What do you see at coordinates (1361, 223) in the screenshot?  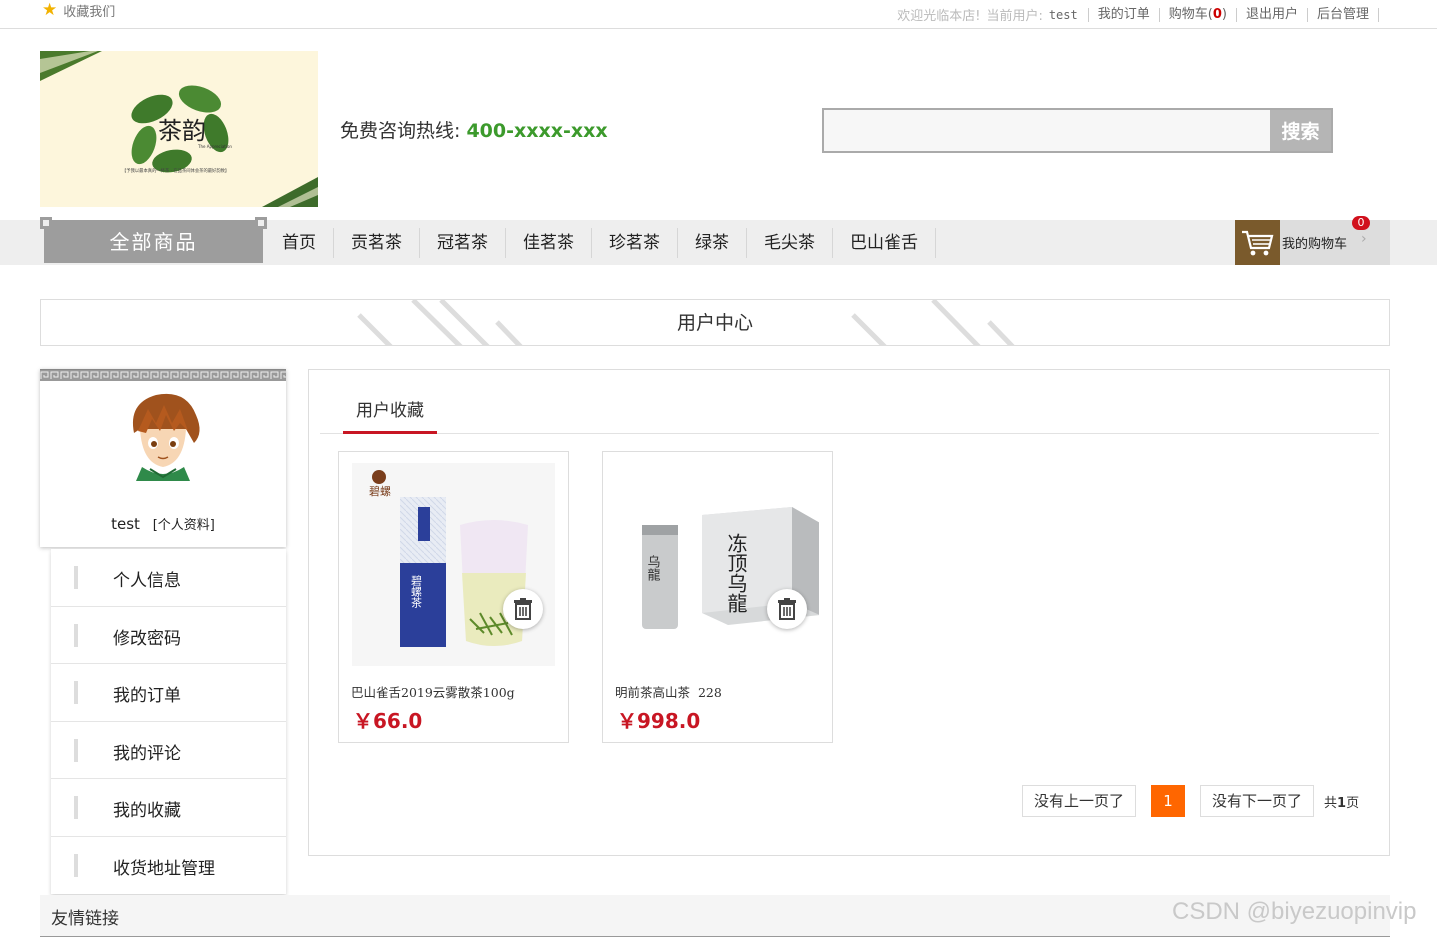 I see `cart-badge: 0` at bounding box center [1361, 223].